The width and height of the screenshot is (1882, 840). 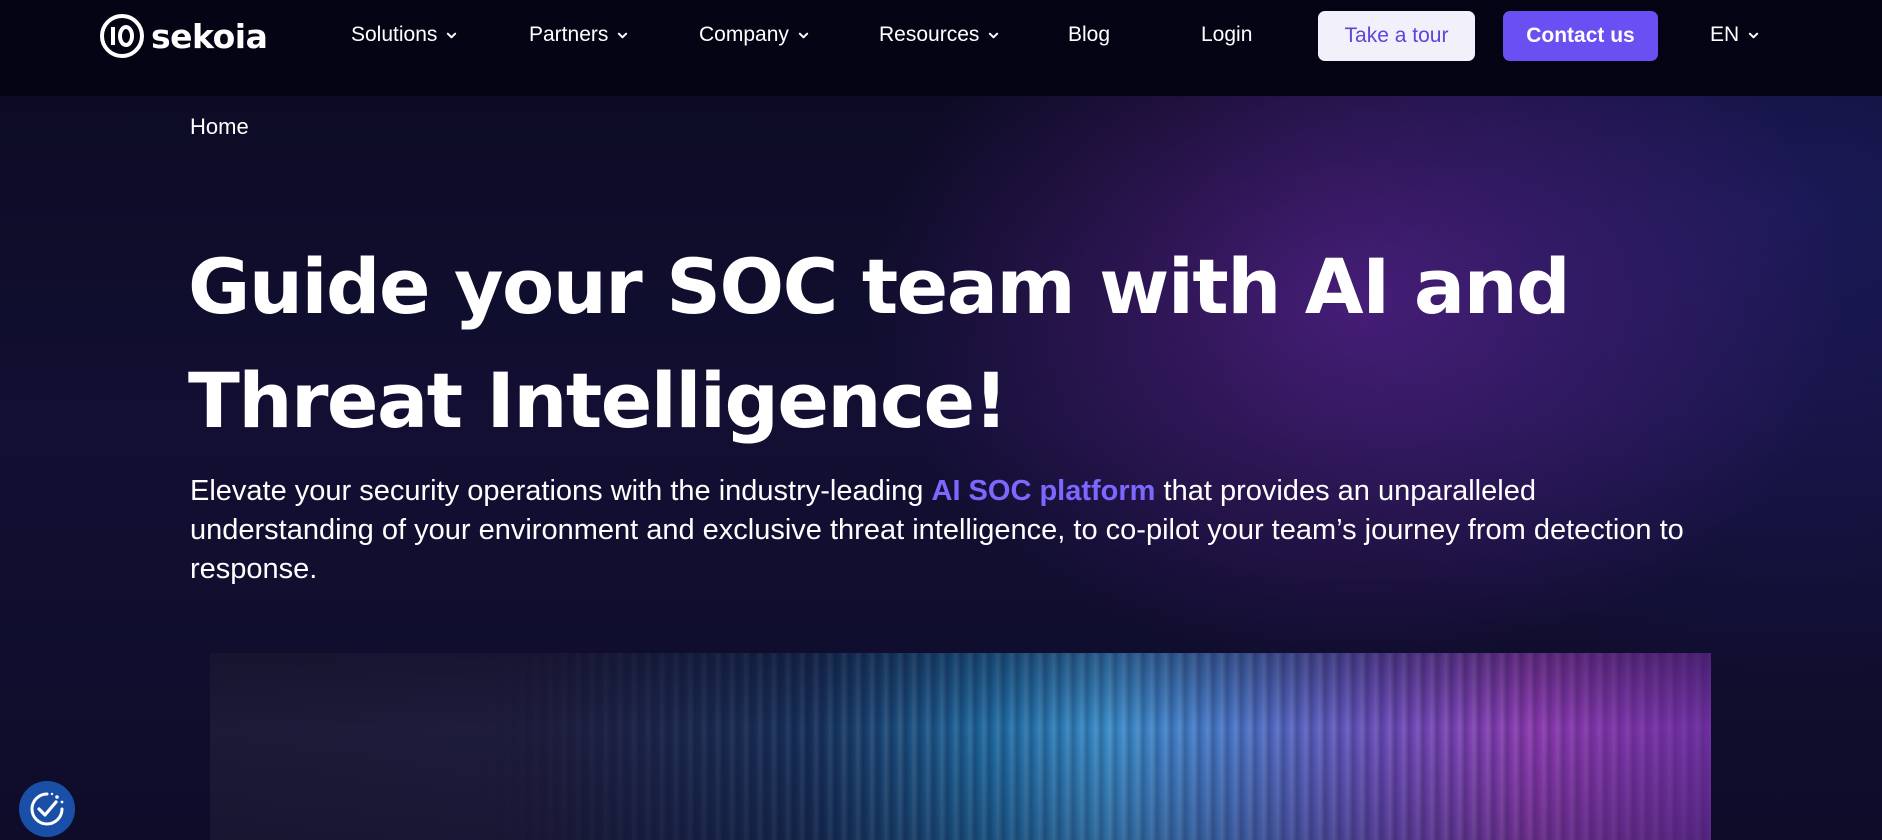 I want to click on nav-resources: Resources, so click(x=939, y=35).